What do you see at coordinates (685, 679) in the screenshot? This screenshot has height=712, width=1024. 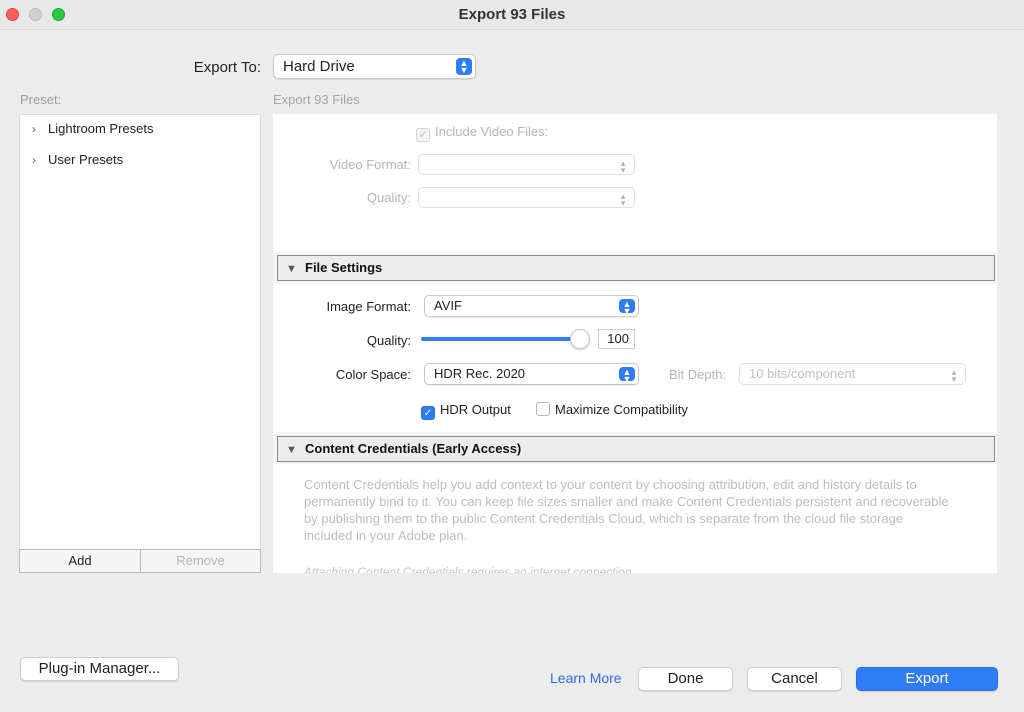 I see `done-button: Done` at bounding box center [685, 679].